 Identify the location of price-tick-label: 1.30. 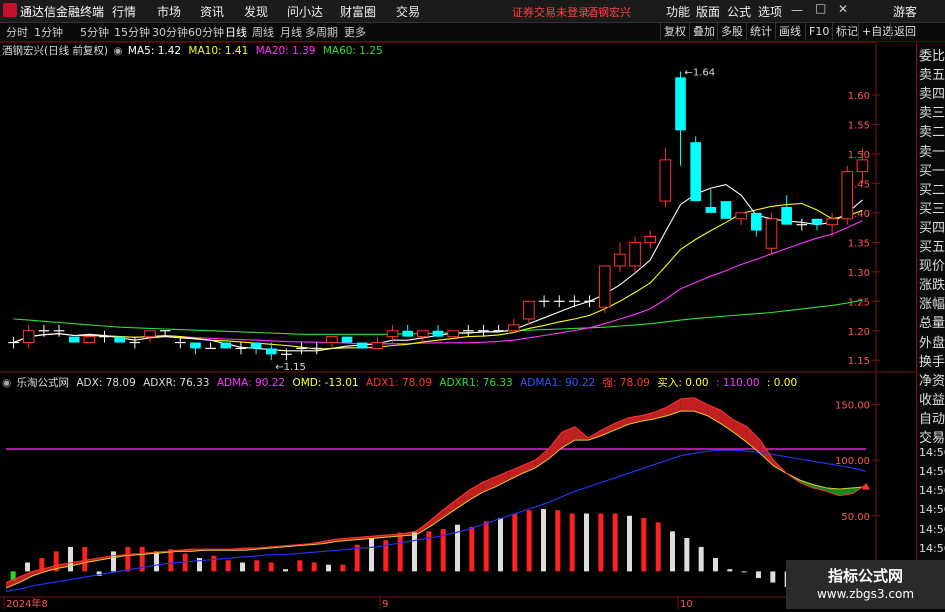
(859, 273).